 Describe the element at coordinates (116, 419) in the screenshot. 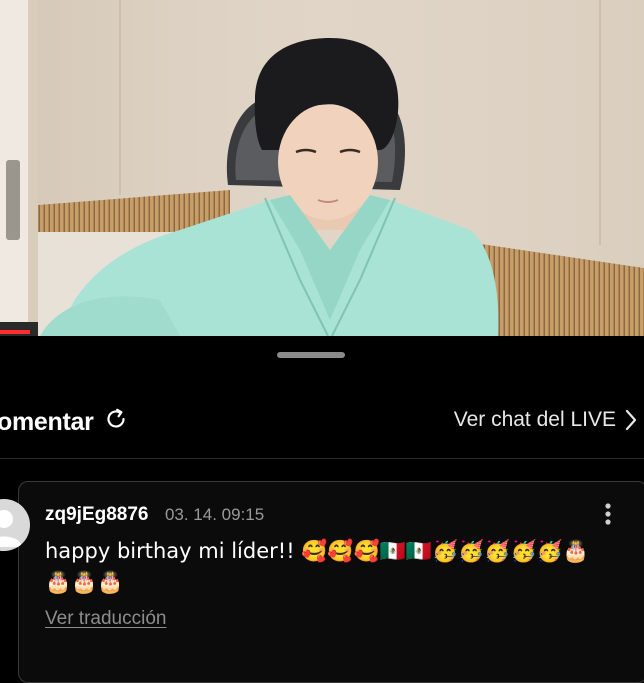

I see `refresh-icon` at that location.